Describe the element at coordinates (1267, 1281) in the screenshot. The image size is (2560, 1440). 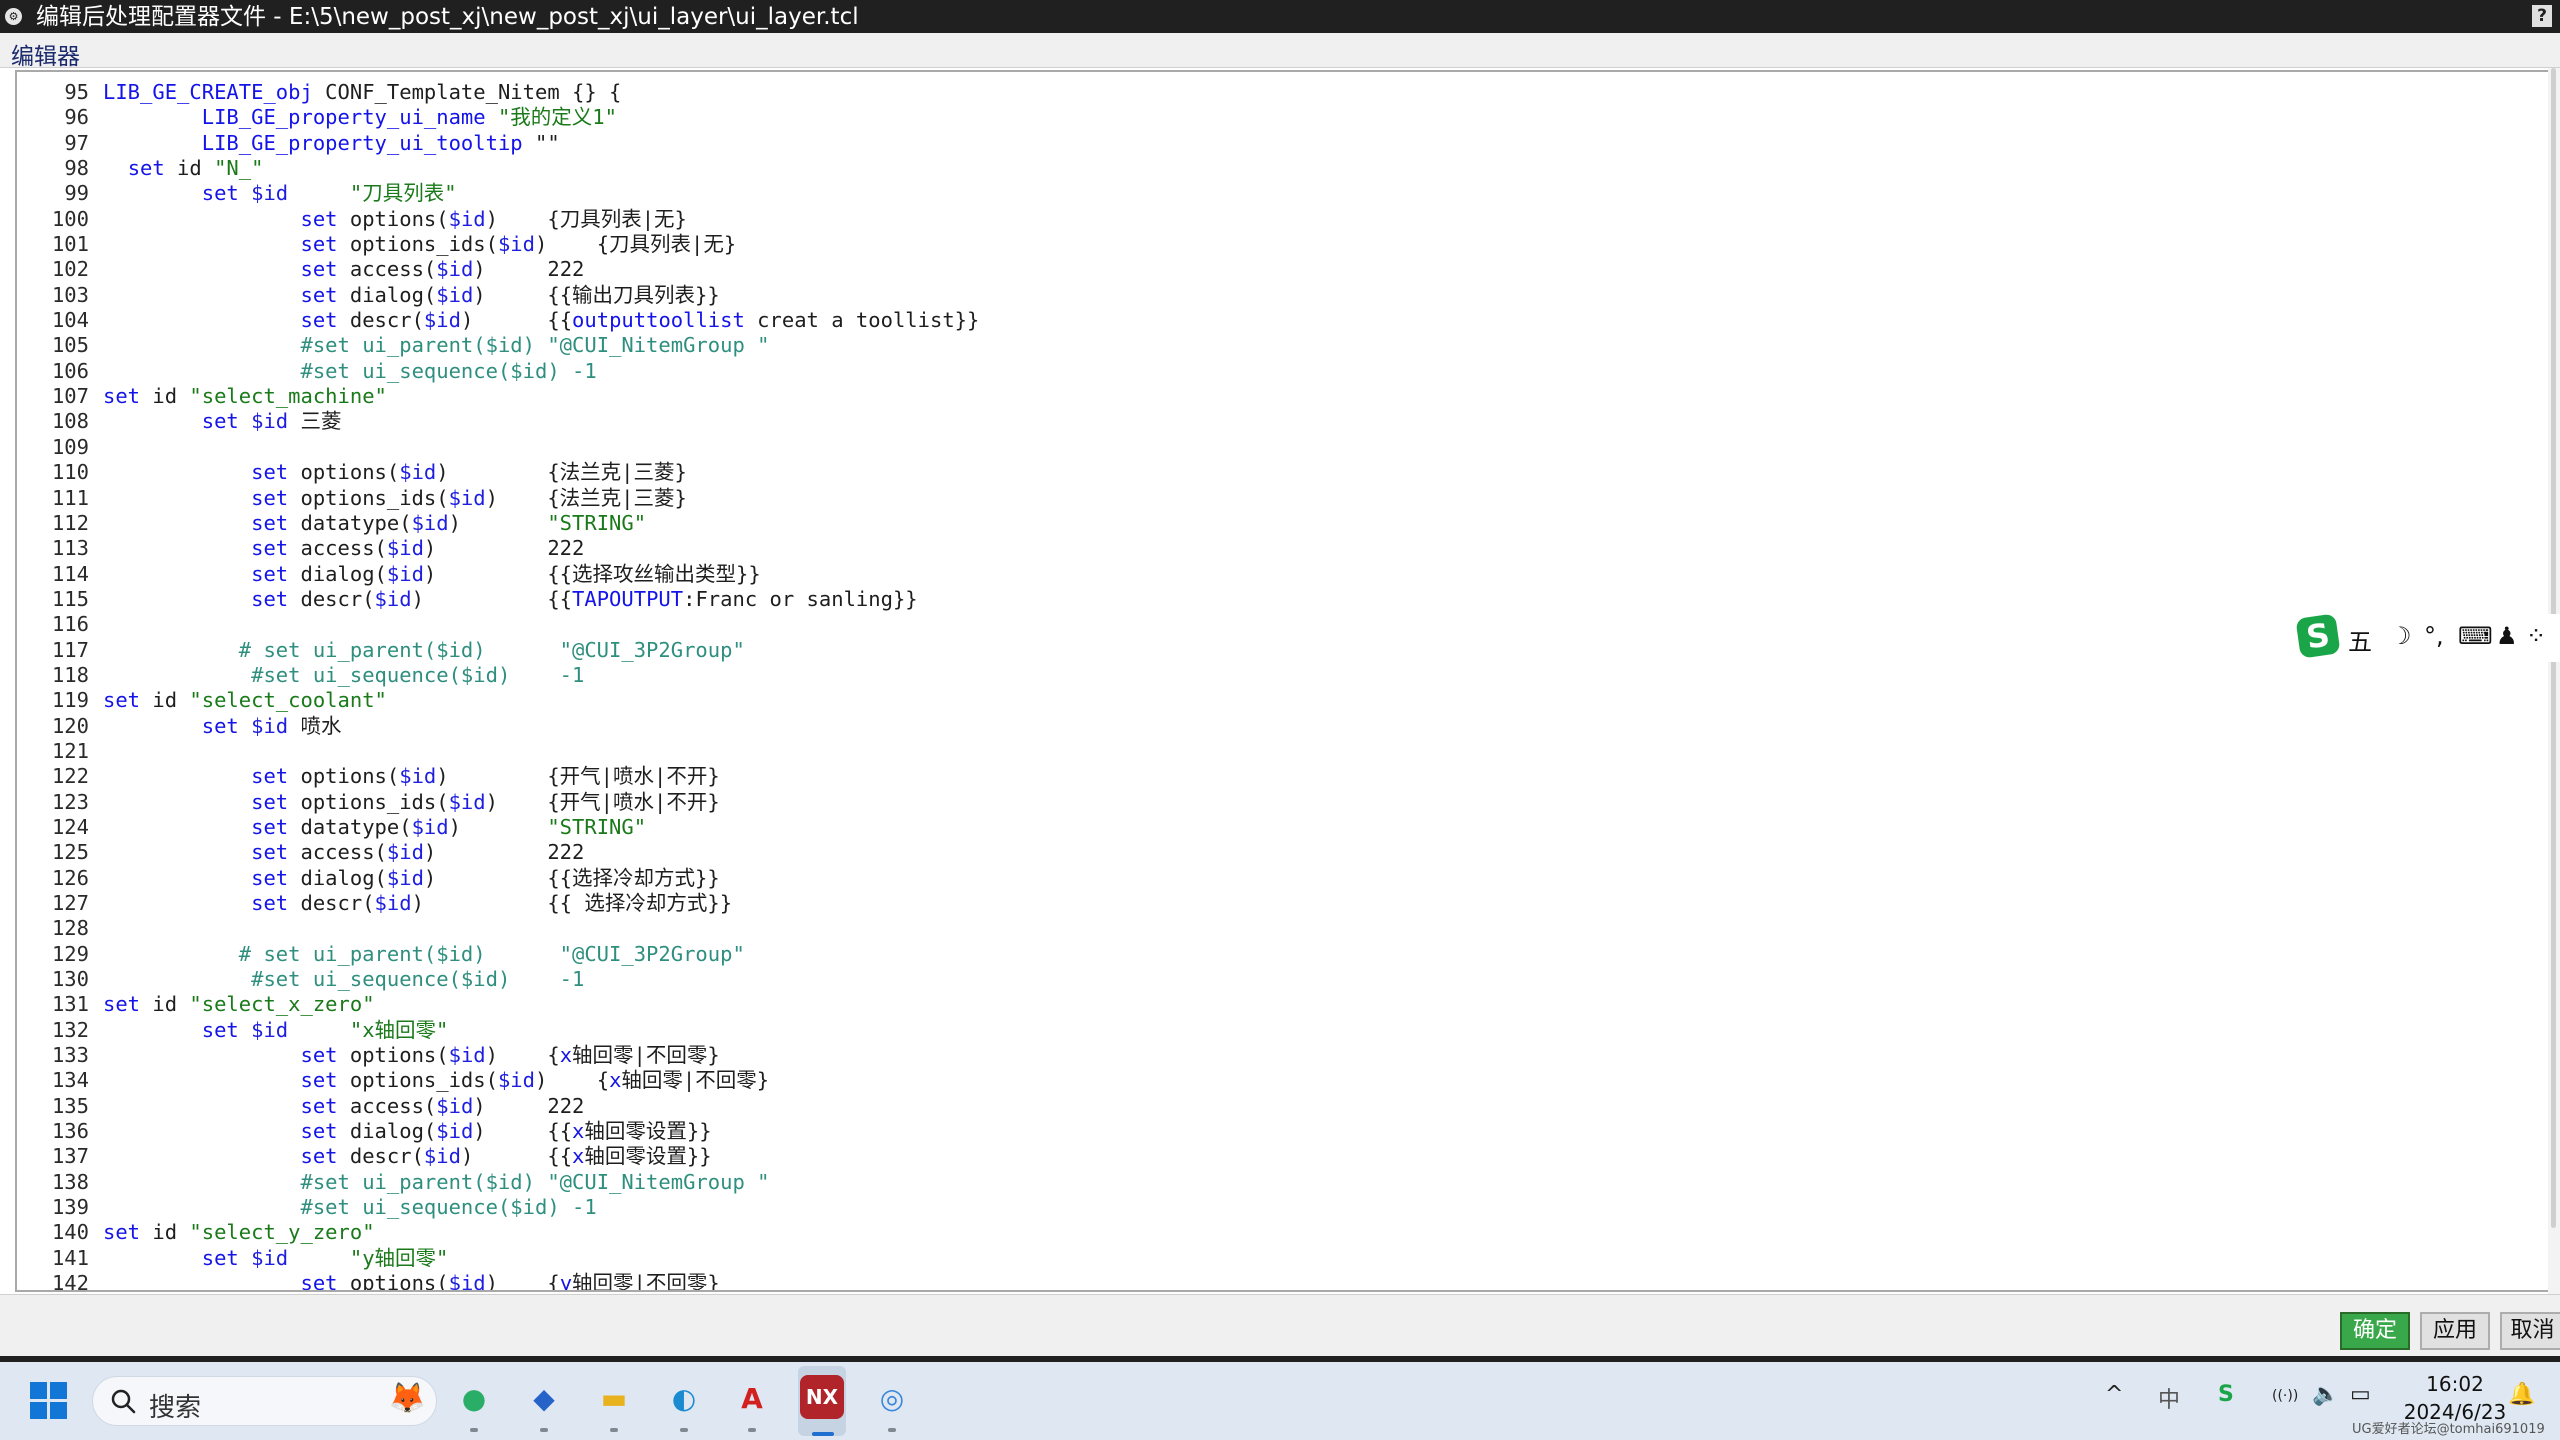
I see `code-line: 142 set options($id) {y轴回零|不回零}` at that location.